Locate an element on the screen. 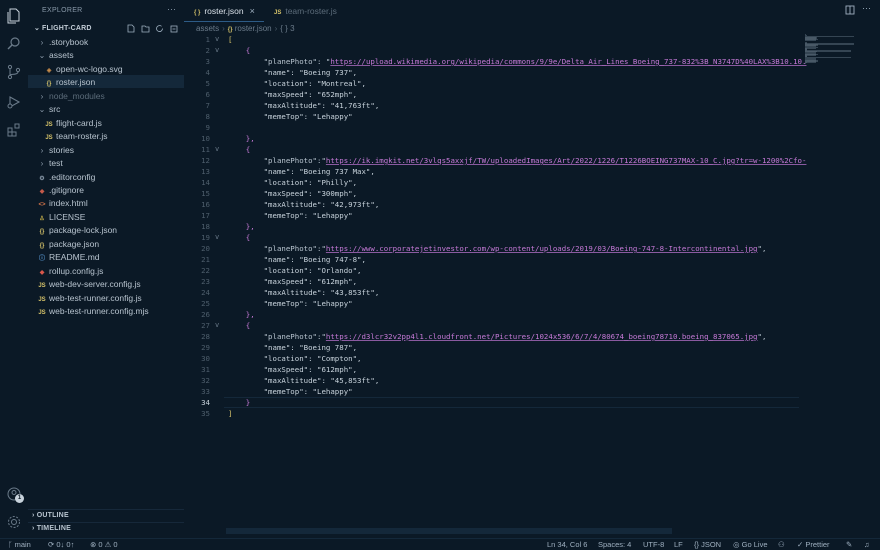 The image size is (880, 550). tree-file: ◆ .gitignore is located at coordinates (60, 190).